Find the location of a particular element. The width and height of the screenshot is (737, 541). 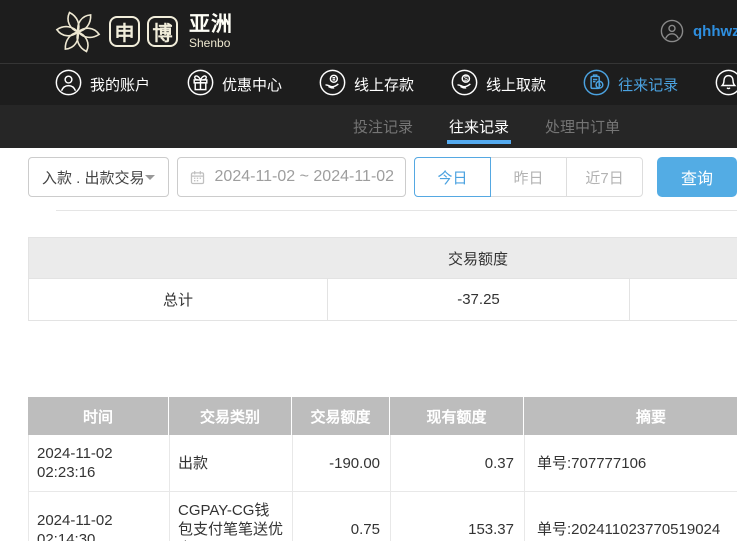

col-header-balance: 现有额度 is located at coordinates (456, 416).